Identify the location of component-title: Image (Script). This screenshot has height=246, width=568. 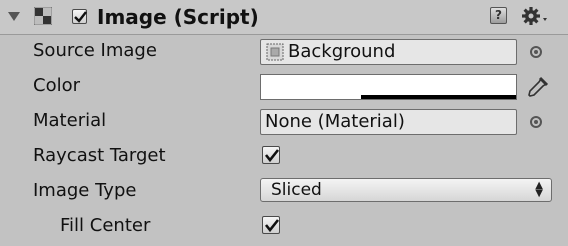
(178, 17).